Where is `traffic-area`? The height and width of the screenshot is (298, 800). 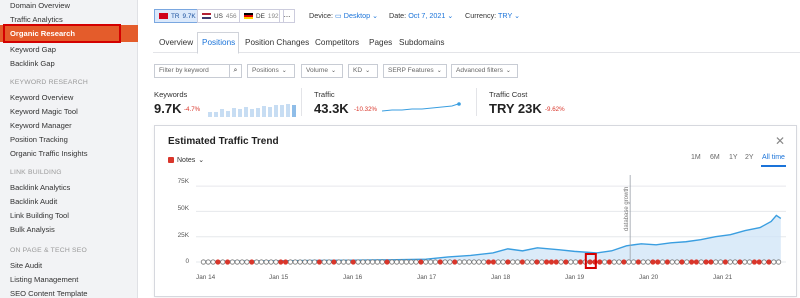
traffic-area is located at coordinates (492, 238).